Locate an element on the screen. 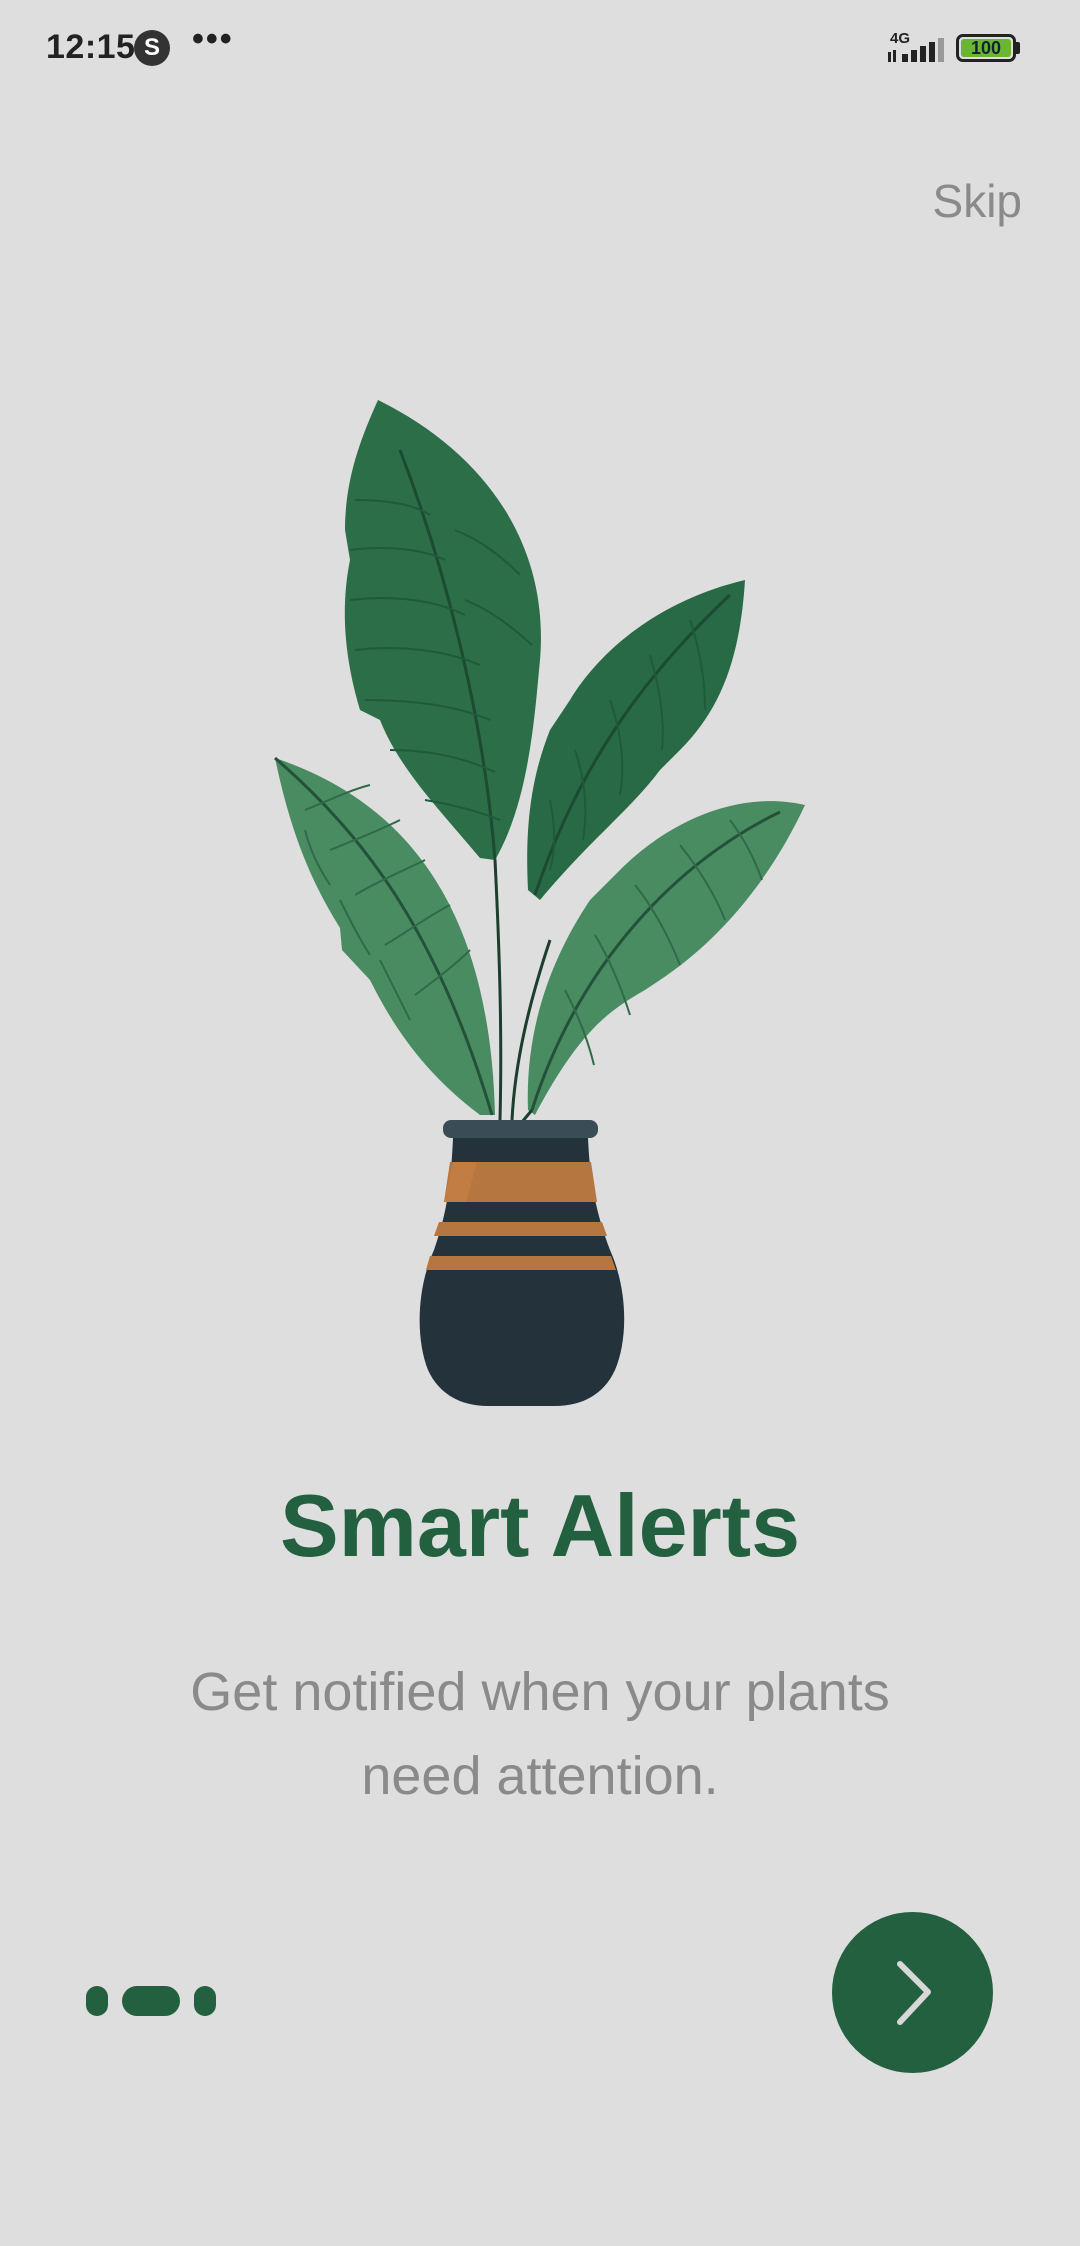 The image size is (1080, 2246). signal-strength-icon is located at coordinates (916, 50).